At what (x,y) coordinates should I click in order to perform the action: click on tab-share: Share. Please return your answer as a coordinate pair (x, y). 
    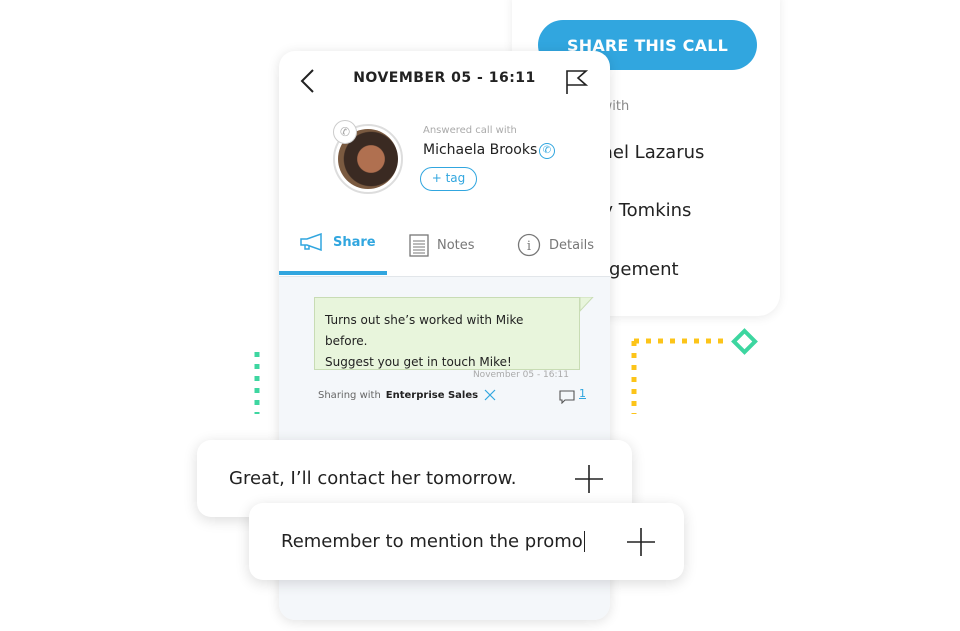
    Looking at the image, I should click on (337, 242).